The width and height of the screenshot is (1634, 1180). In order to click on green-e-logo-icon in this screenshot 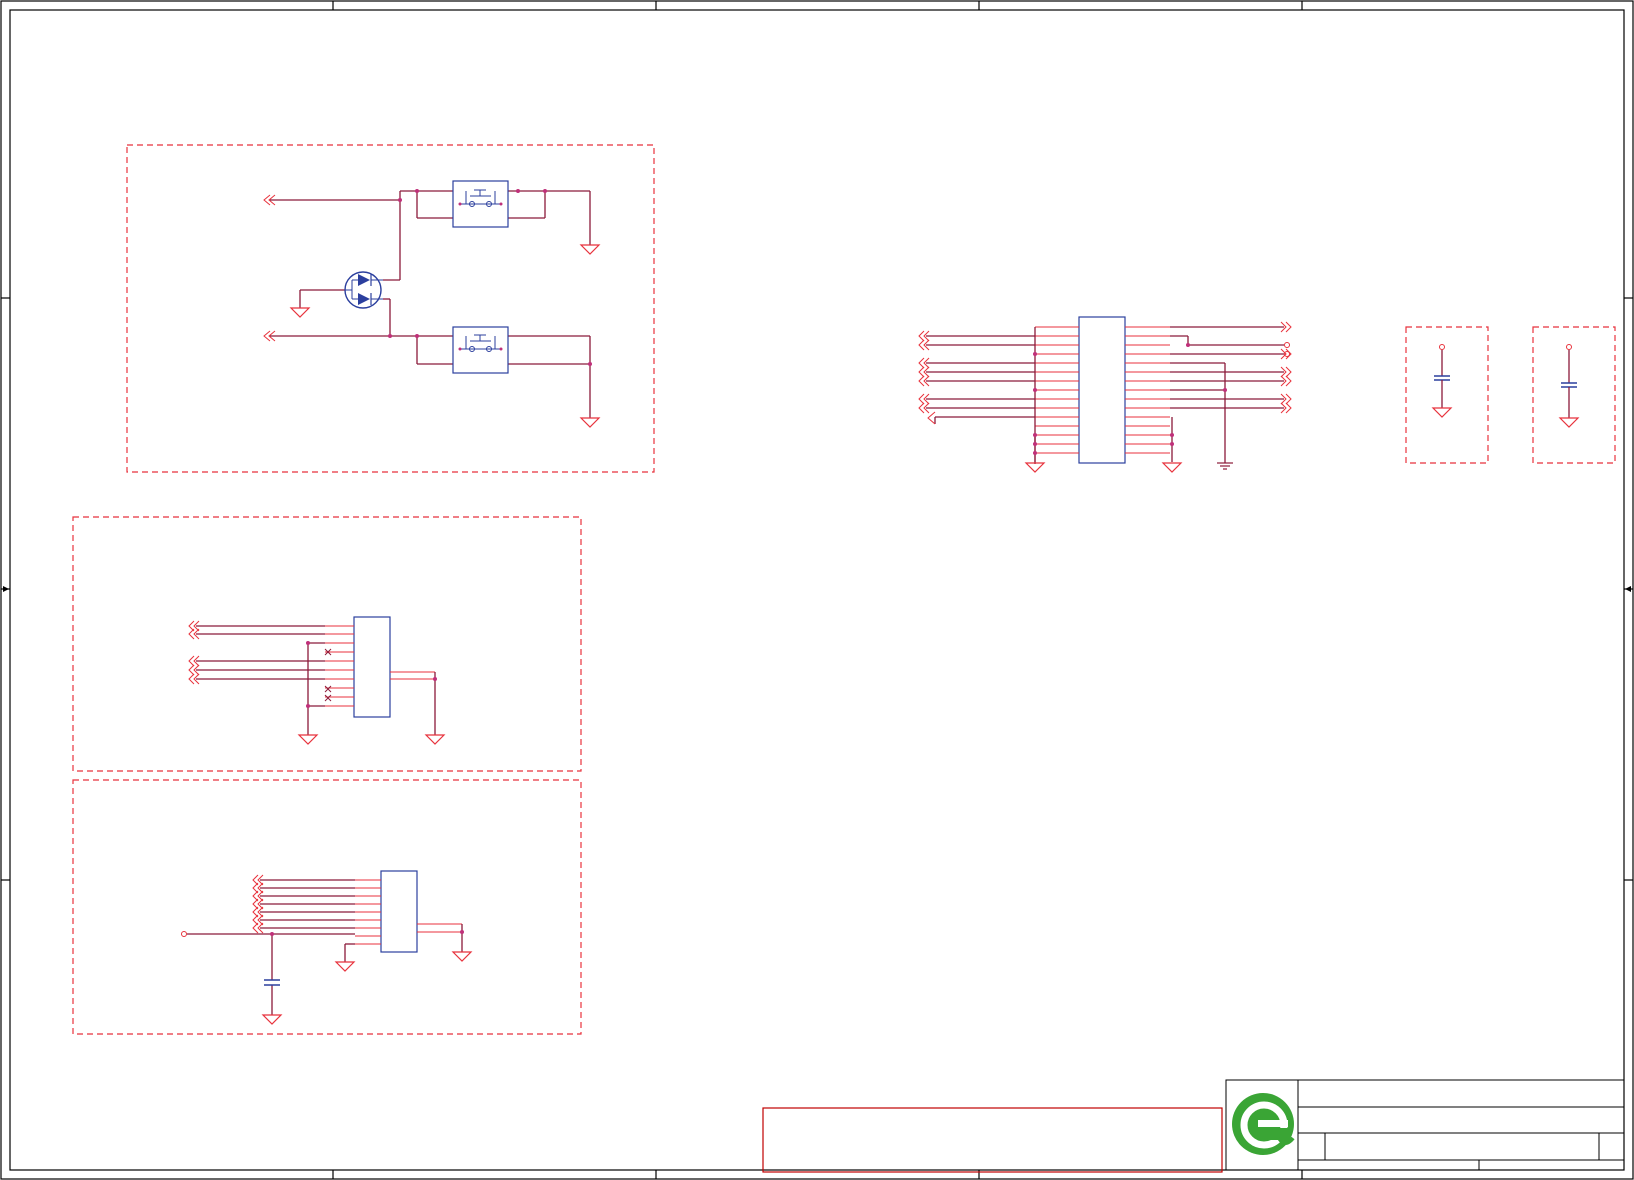, I will do `click(1263, 1124)`.